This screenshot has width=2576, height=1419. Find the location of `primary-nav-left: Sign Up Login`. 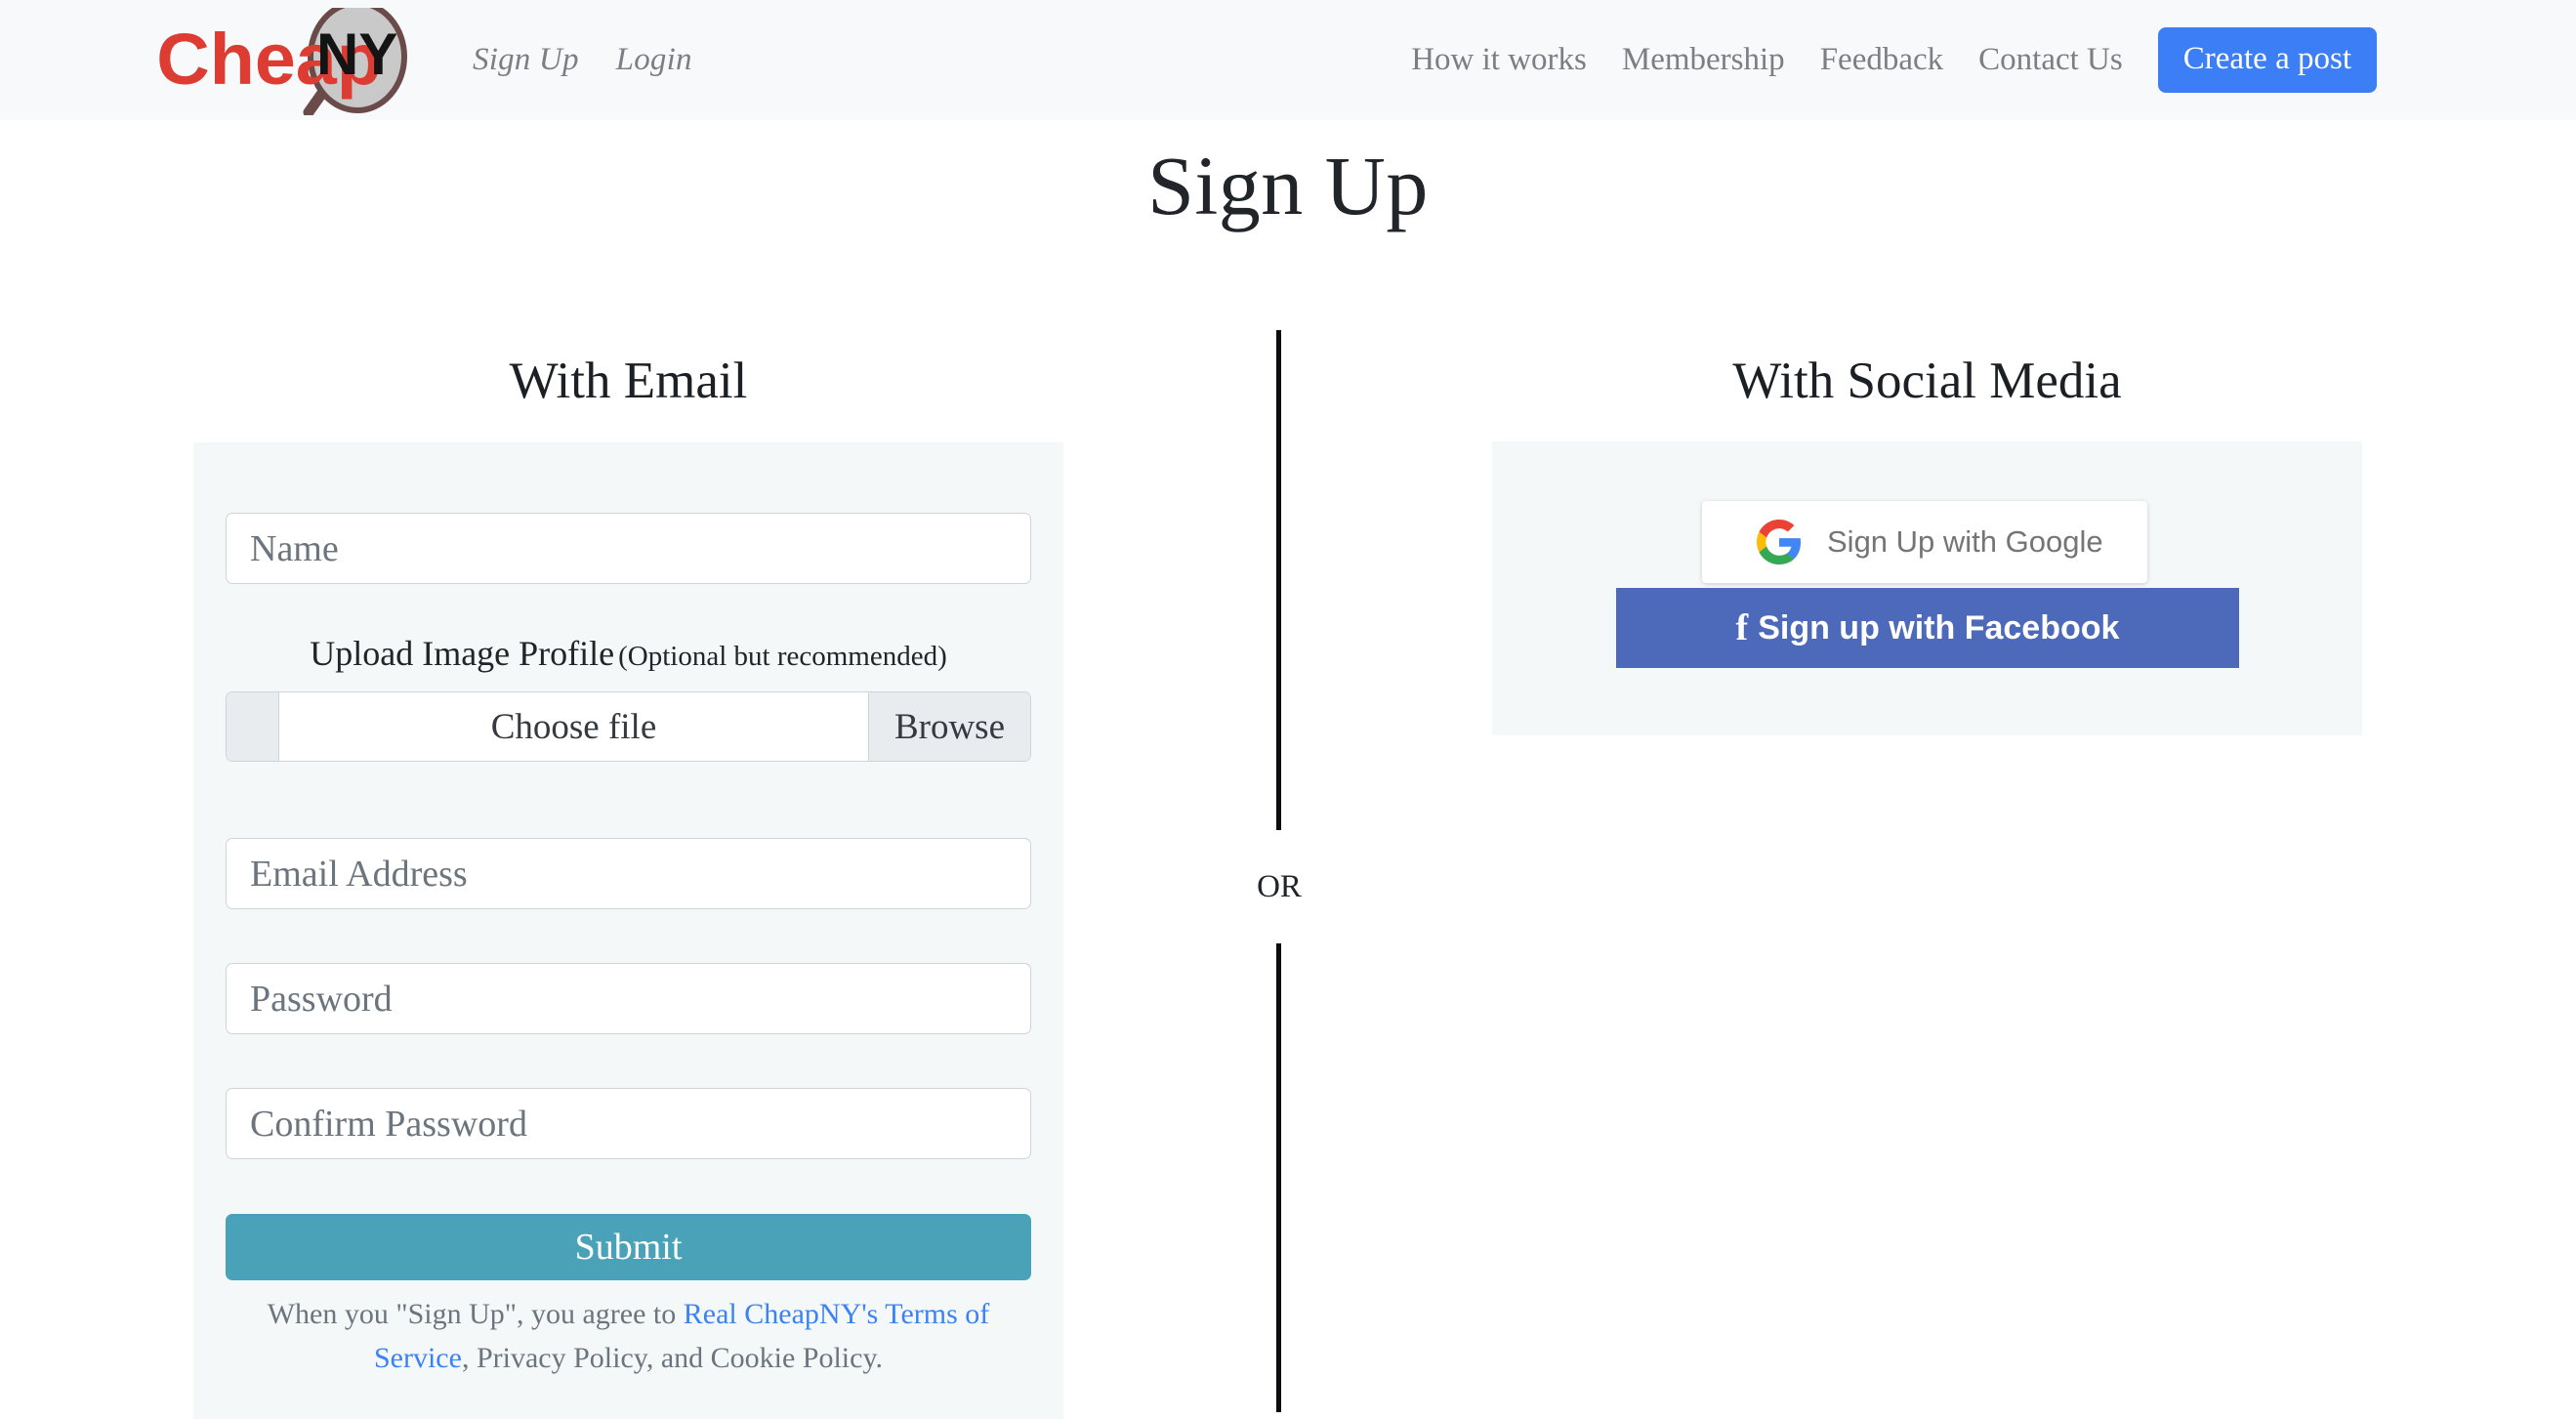

primary-nav-left: Sign Up Login is located at coordinates (583, 60).